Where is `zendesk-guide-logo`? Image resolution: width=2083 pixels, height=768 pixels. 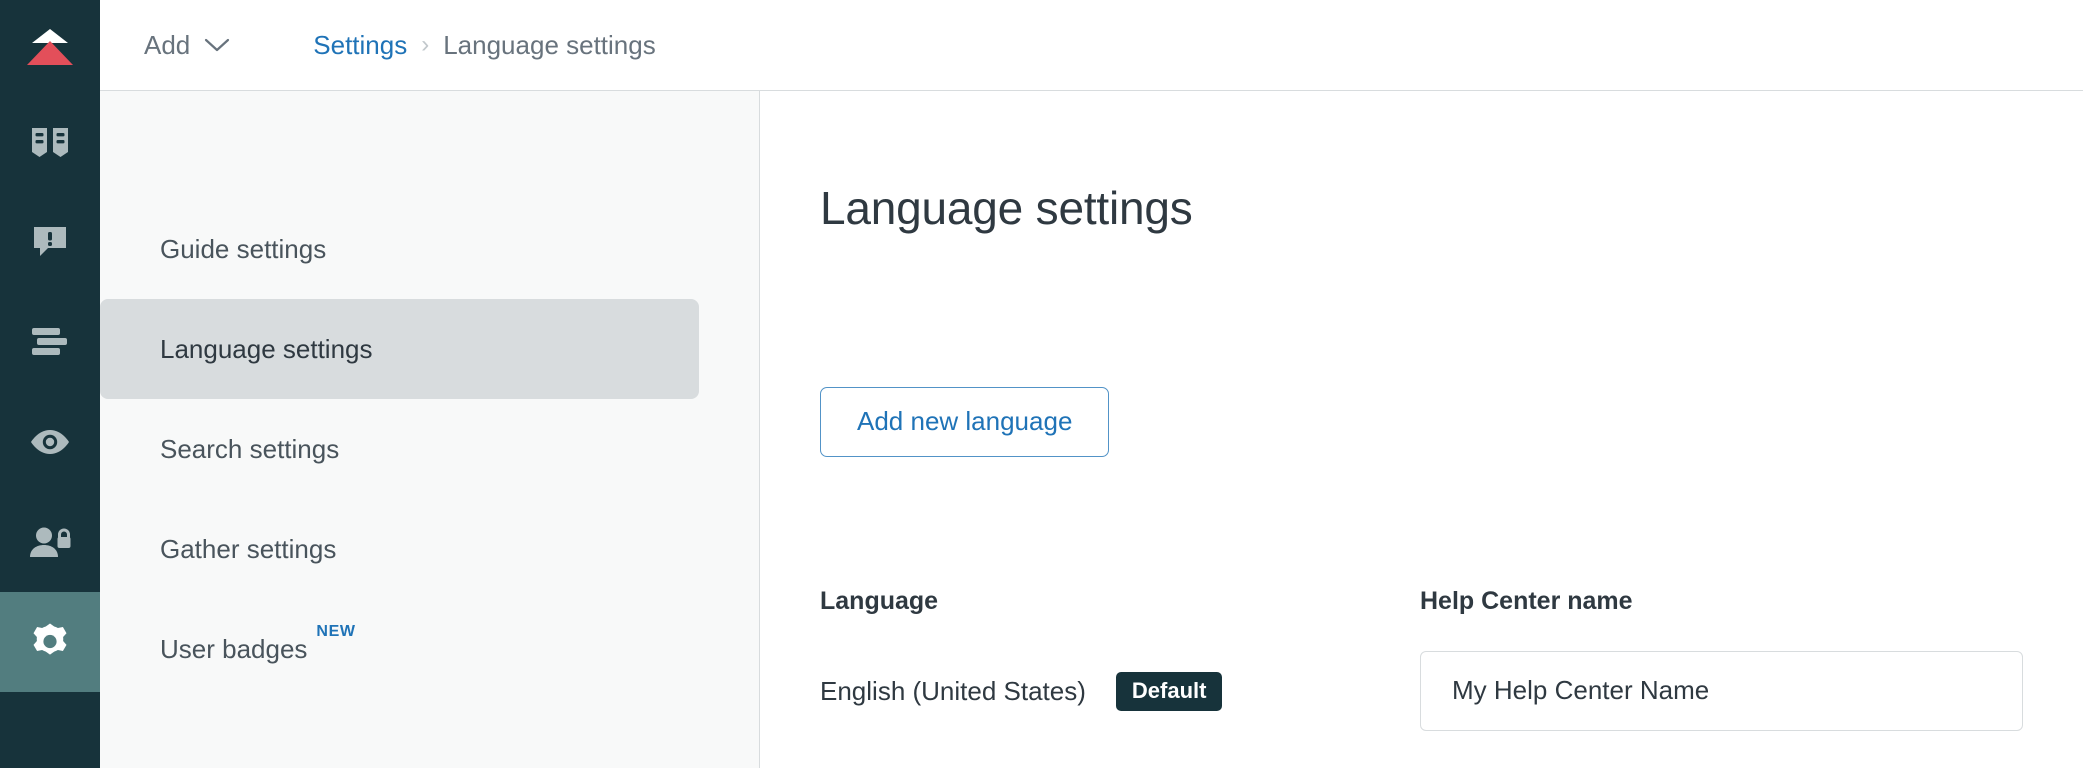 zendesk-guide-logo is located at coordinates (50, 46).